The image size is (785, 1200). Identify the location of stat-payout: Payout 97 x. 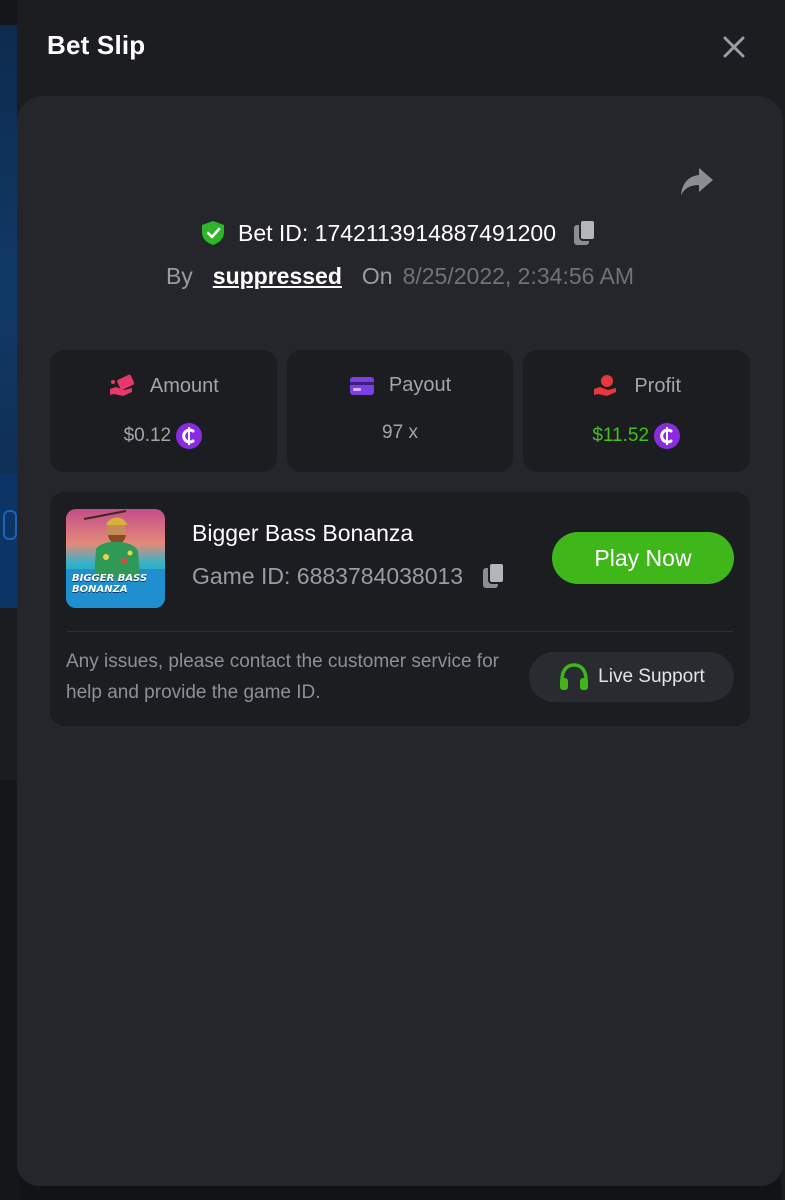
(400, 411).